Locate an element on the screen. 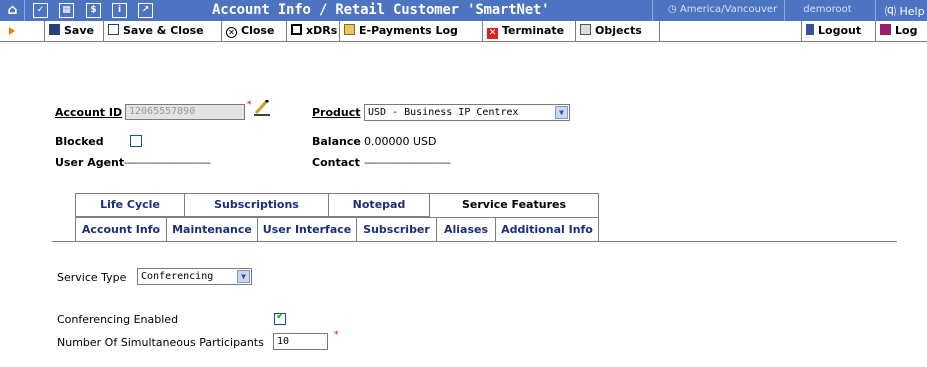 Image resolution: width=927 pixels, height=367 pixels. grid-icon: ▦ is located at coordinates (66, 10).